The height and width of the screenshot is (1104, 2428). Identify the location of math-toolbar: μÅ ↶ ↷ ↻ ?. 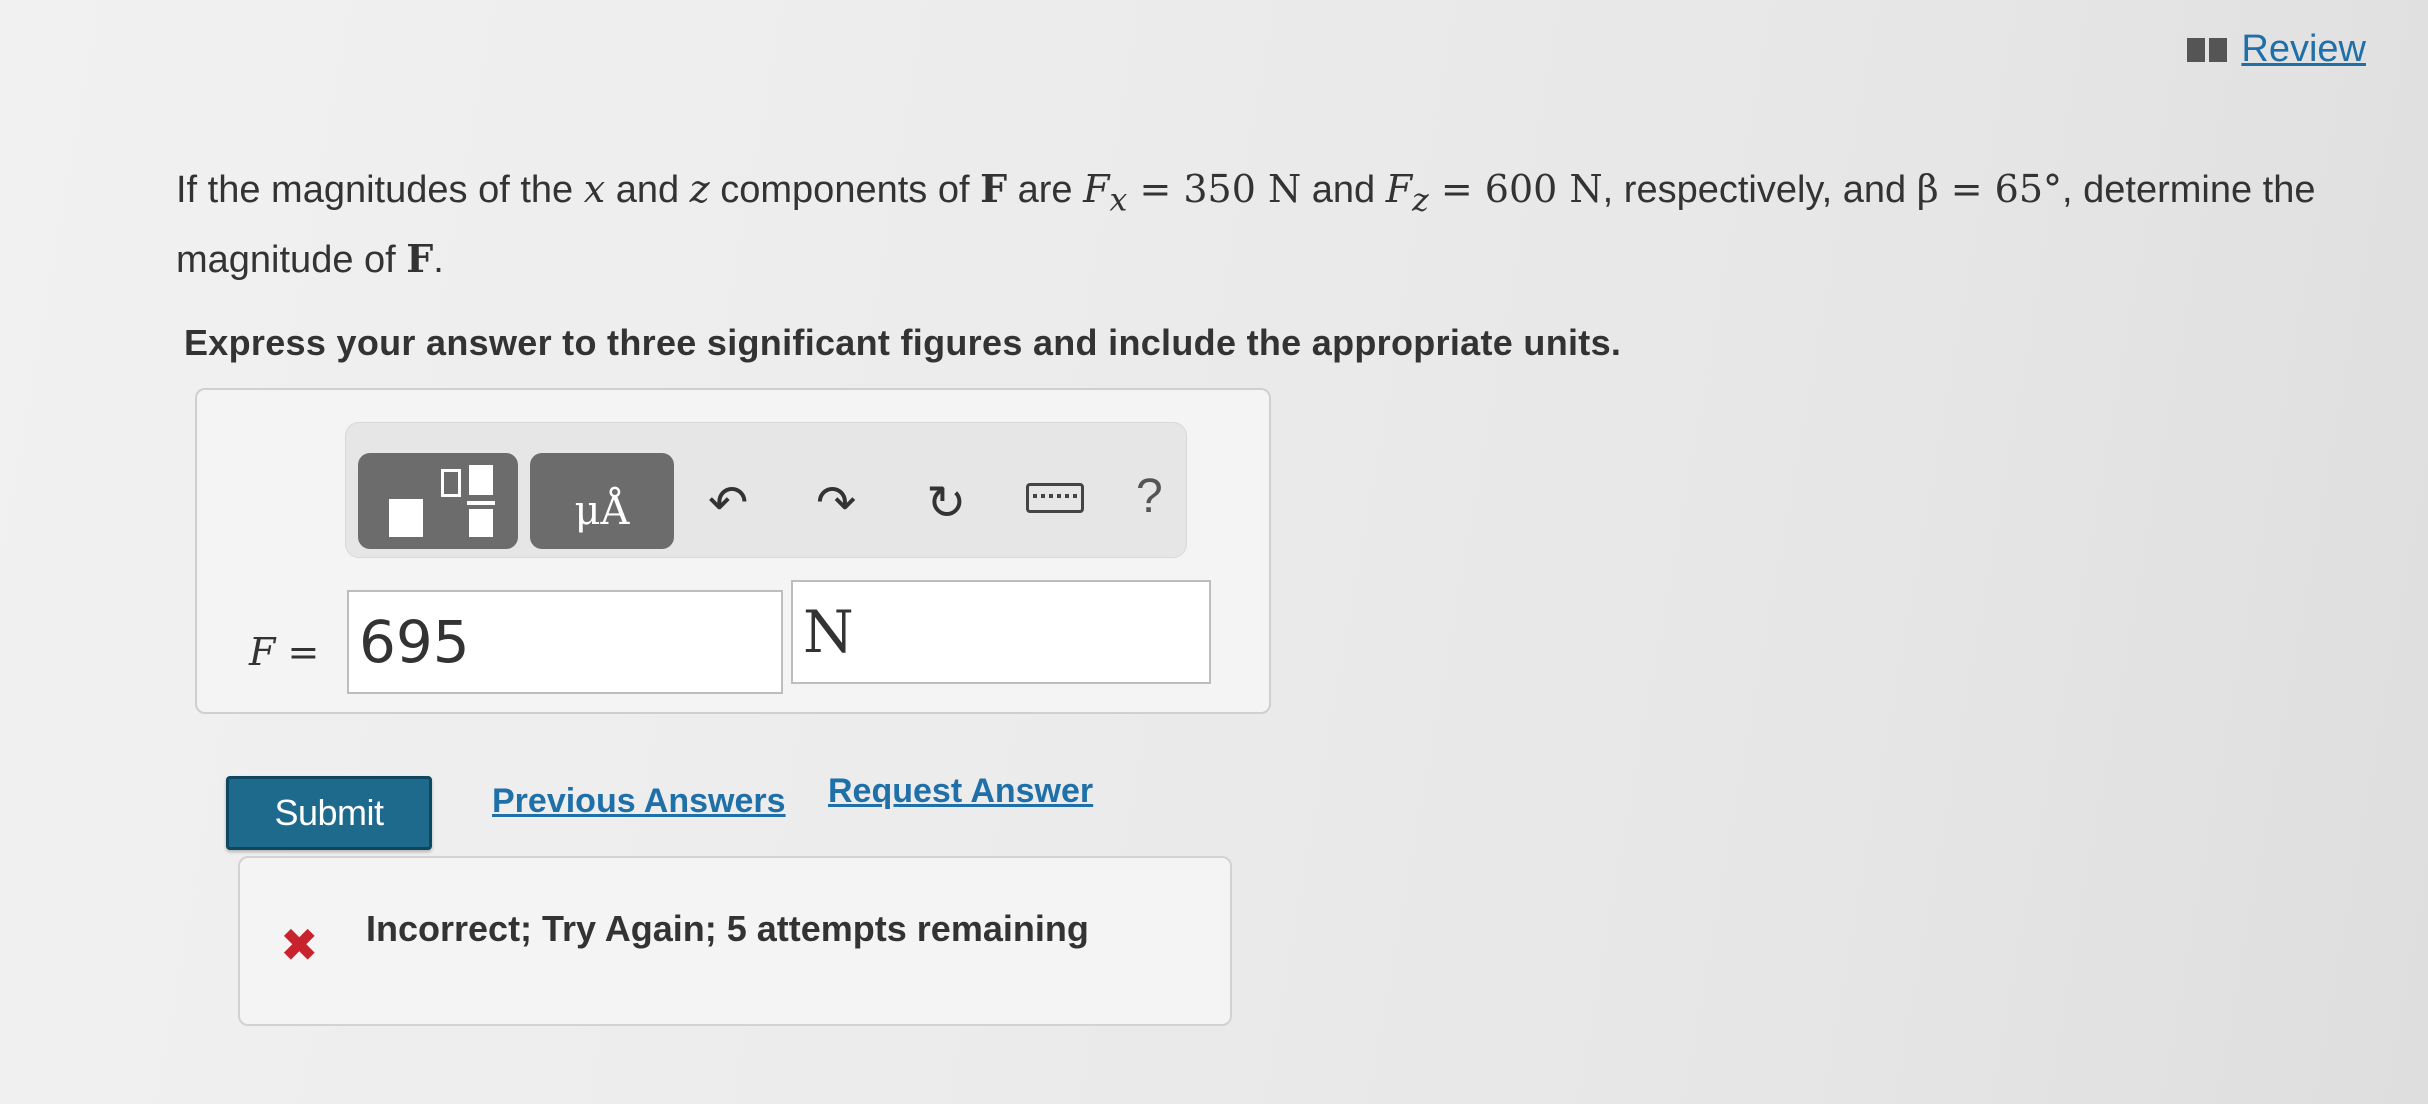
(766, 490).